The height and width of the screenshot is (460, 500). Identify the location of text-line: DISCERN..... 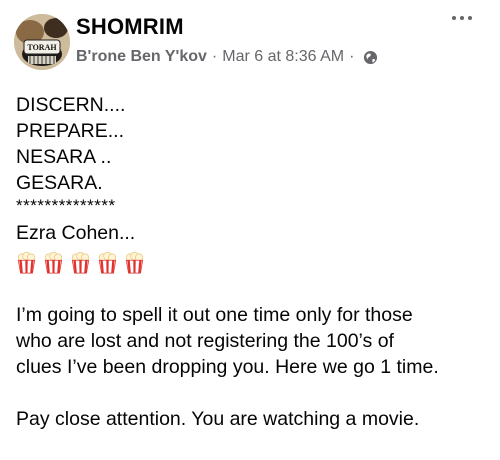
(71, 105).